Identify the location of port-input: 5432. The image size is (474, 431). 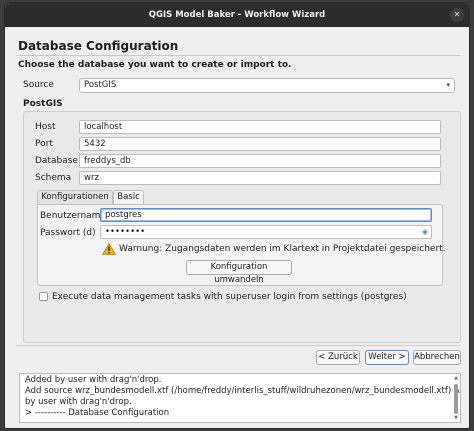
(260, 144).